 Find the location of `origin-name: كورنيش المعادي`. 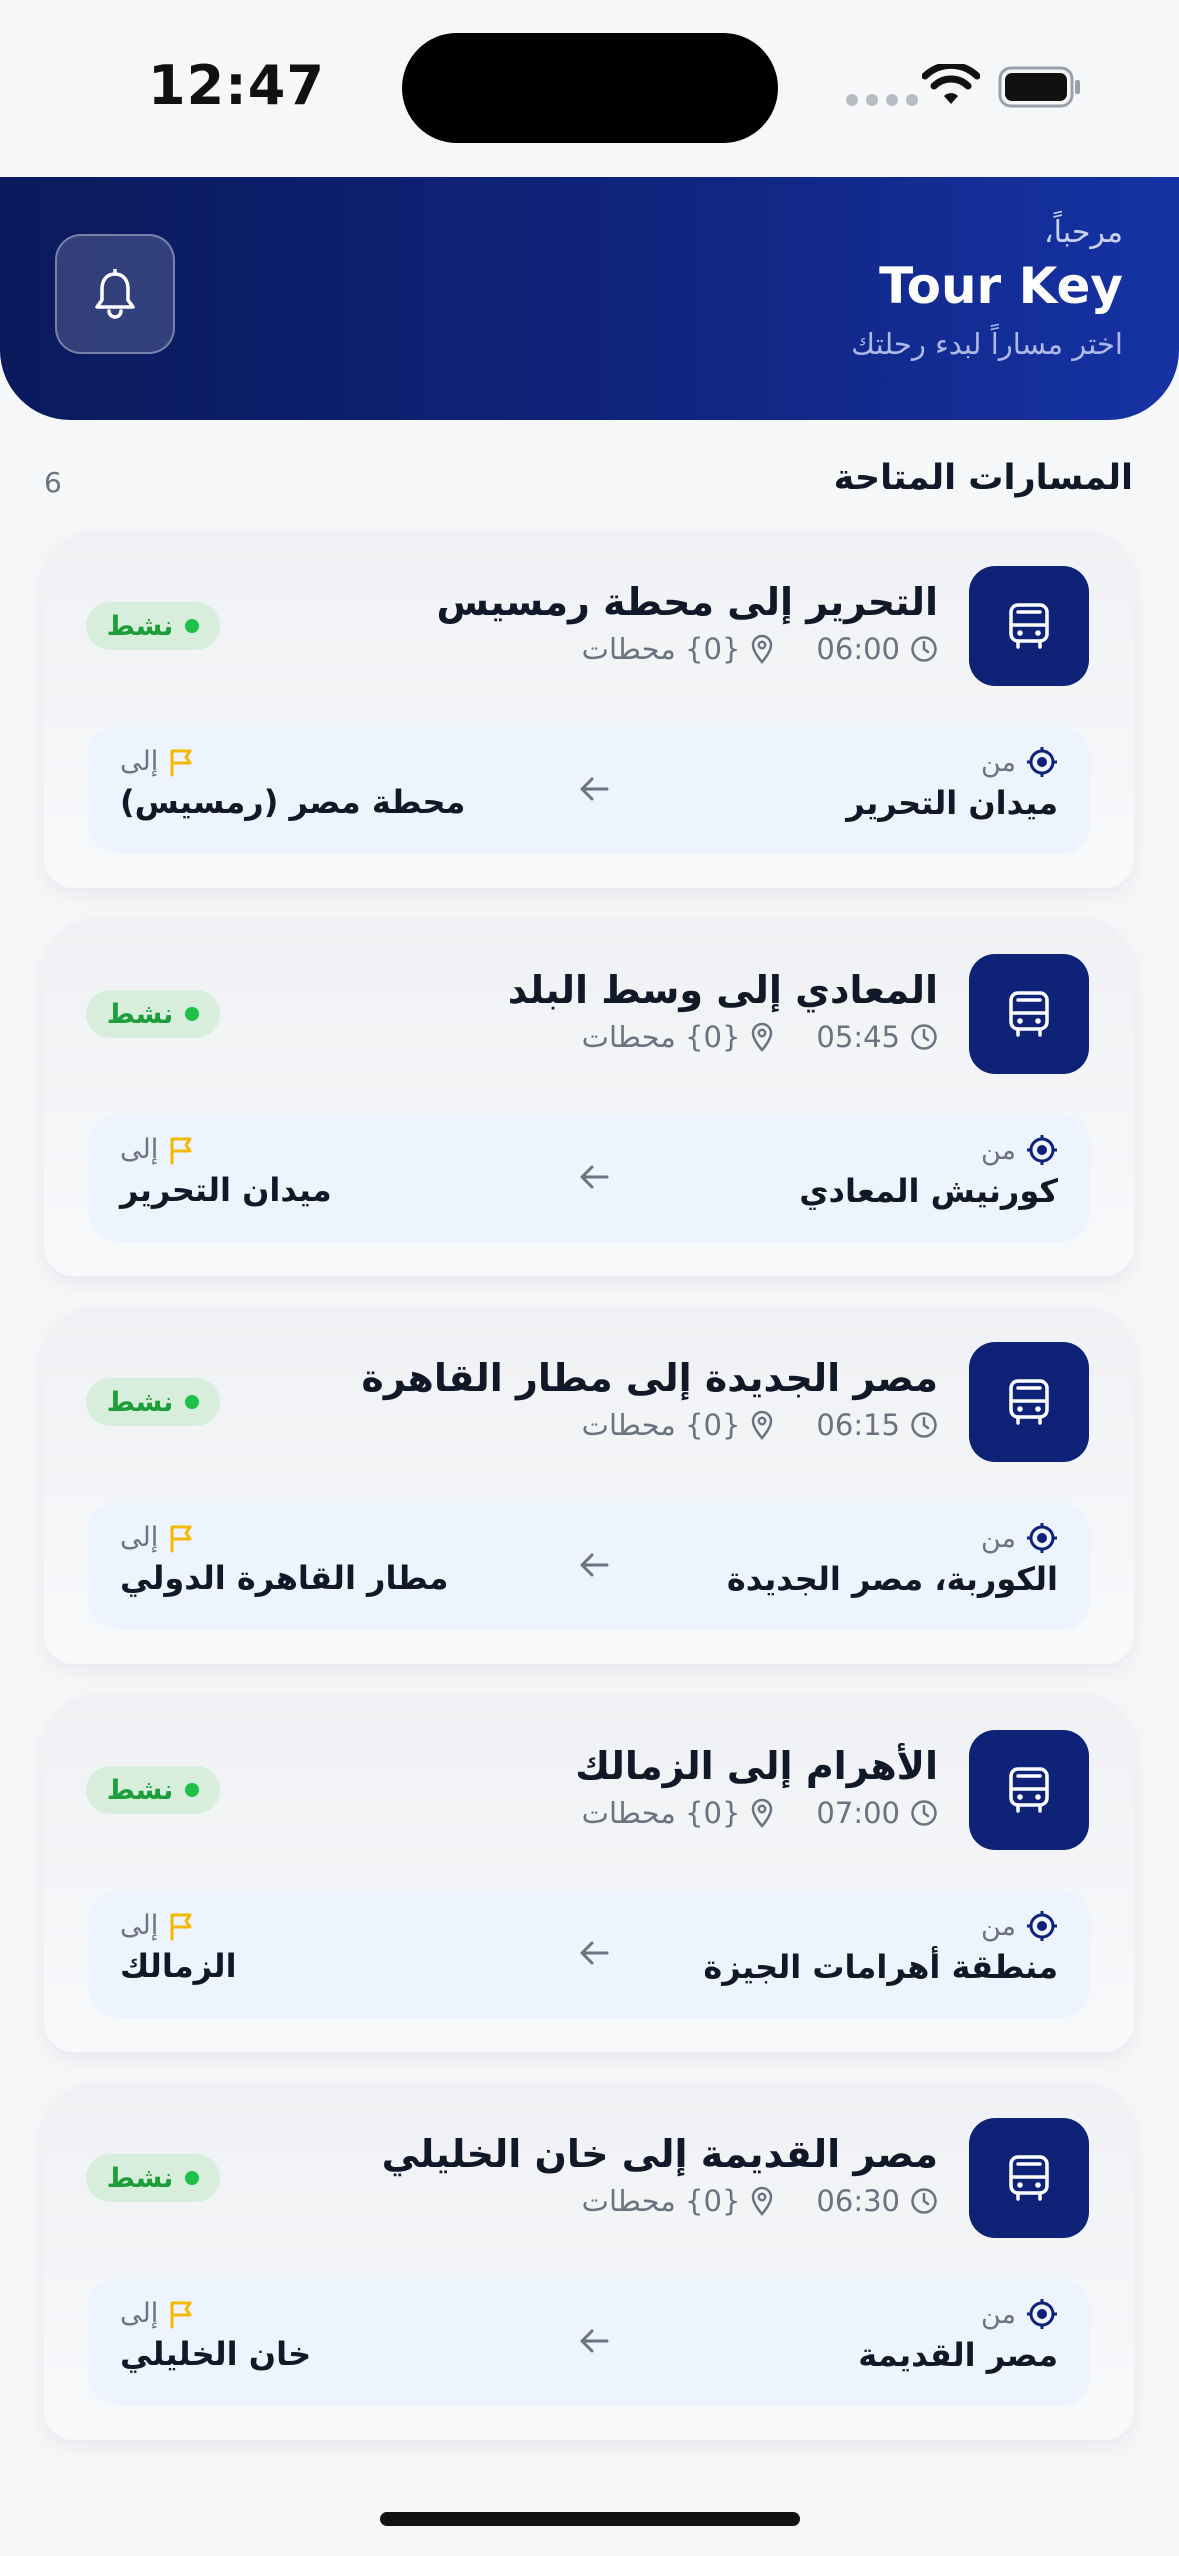

origin-name: كورنيش المعادي is located at coordinates (928, 1191).